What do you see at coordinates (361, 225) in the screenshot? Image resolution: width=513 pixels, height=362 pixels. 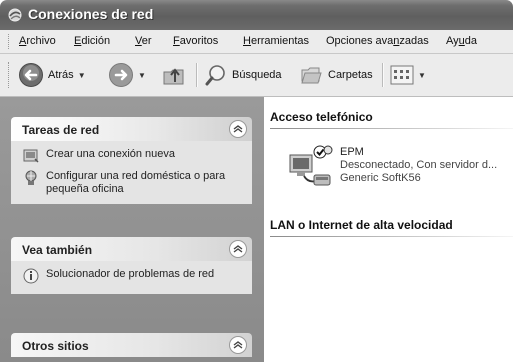 I see `lan-header: LAN o Internet de alta velocidad` at bounding box center [361, 225].